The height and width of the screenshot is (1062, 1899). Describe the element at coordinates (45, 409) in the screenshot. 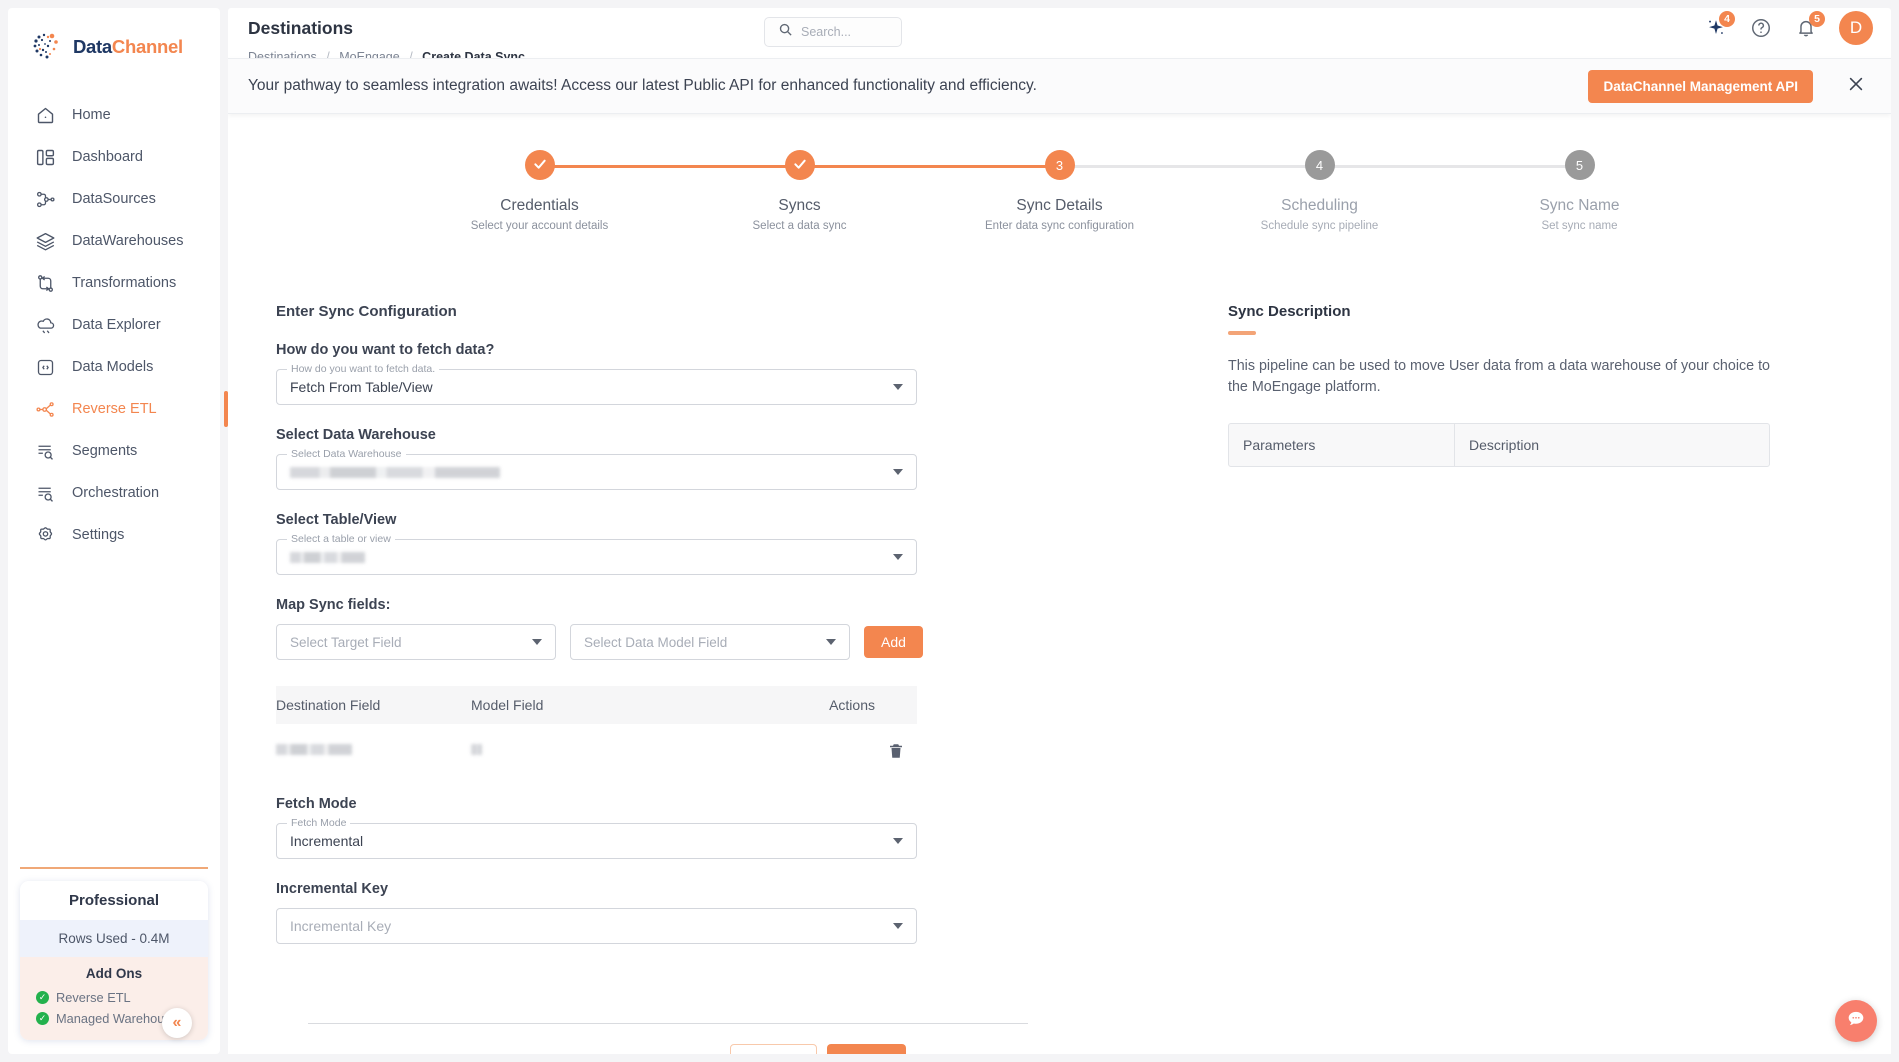

I see `reverse-etl-icon` at that location.